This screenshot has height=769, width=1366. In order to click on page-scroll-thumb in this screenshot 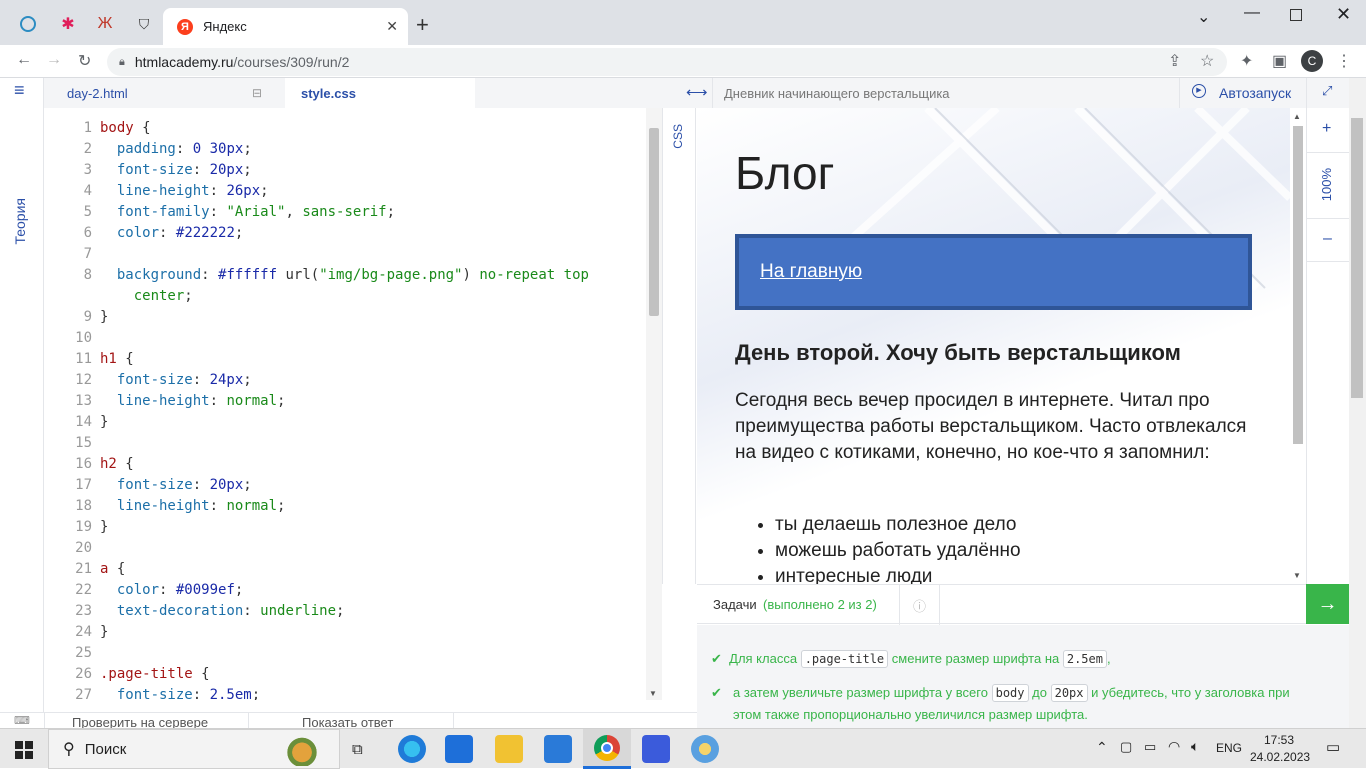, I will do `click(1357, 258)`.